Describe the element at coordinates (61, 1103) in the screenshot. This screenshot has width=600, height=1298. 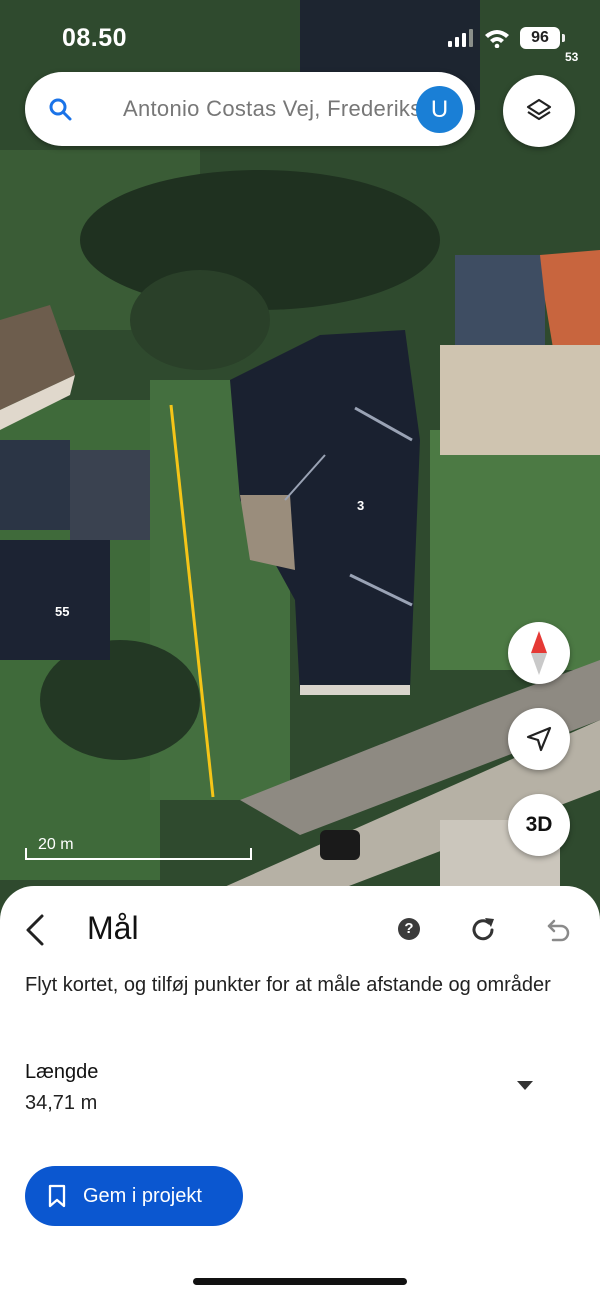
I see `length-value: 34,71 m` at that location.